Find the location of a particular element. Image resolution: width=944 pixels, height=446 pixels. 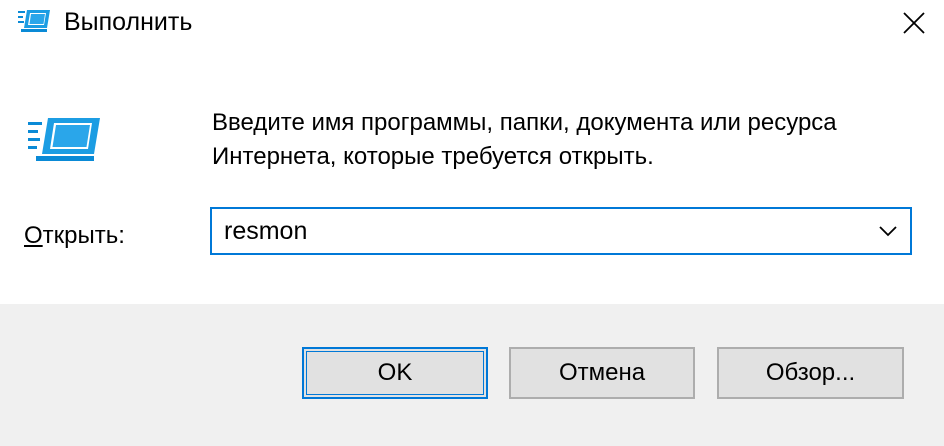

title-bar: Выполнить is located at coordinates (472, 26).